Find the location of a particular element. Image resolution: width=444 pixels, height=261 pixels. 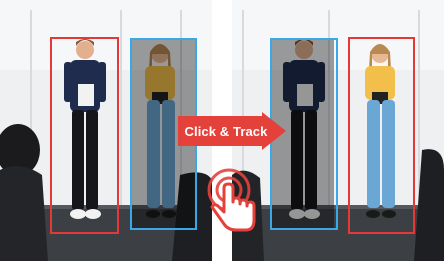

tap-hand-icon is located at coordinates (231, 200).